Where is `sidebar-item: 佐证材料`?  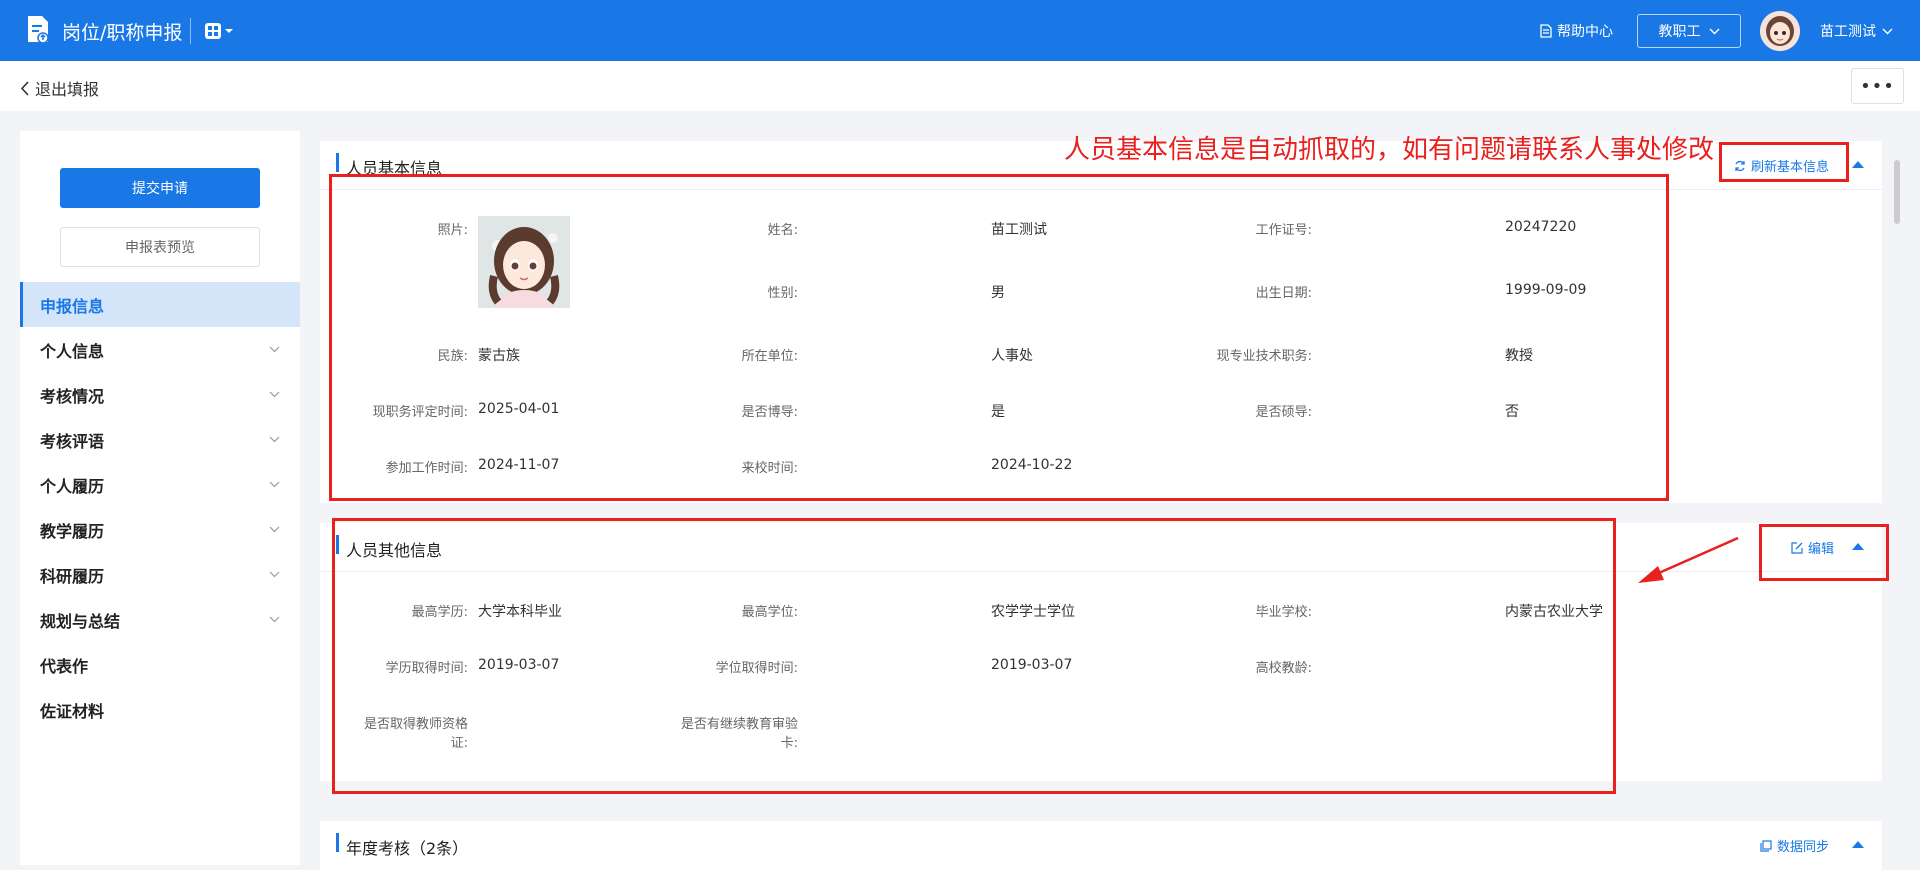
sidebar-item: 佐证材料 is located at coordinates (160, 709).